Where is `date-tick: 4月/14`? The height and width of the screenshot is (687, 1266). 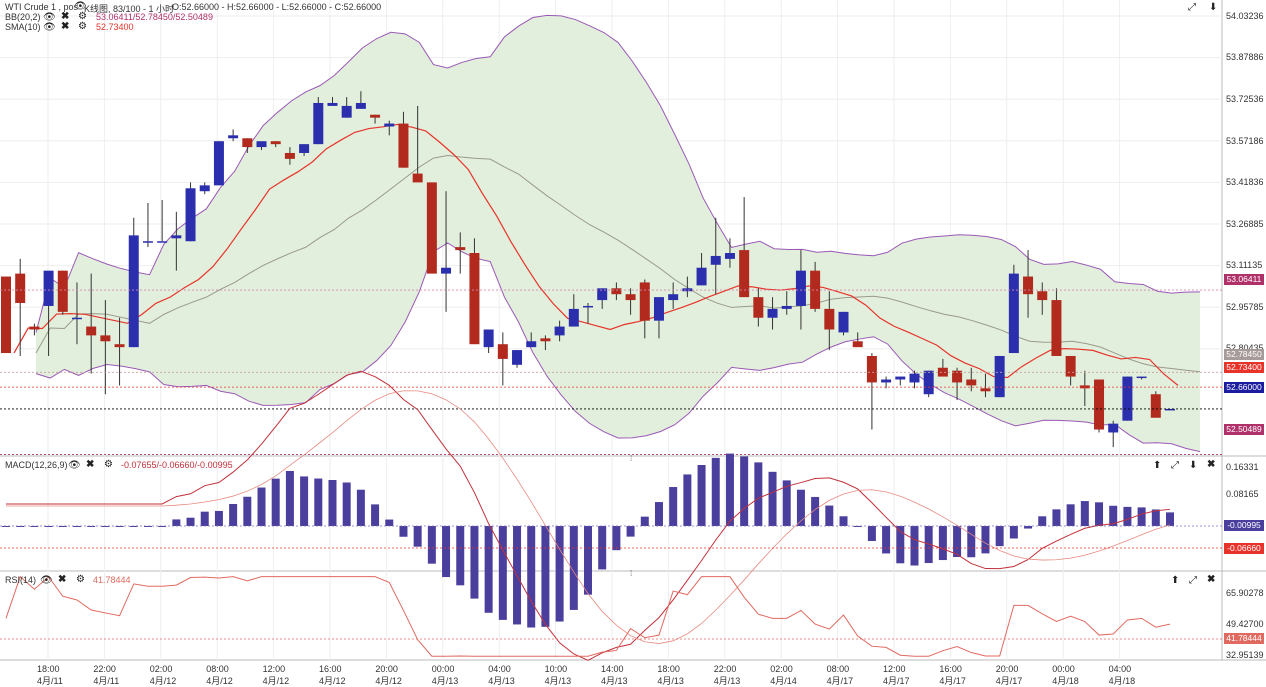 date-tick: 4月/14 is located at coordinates (783, 681).